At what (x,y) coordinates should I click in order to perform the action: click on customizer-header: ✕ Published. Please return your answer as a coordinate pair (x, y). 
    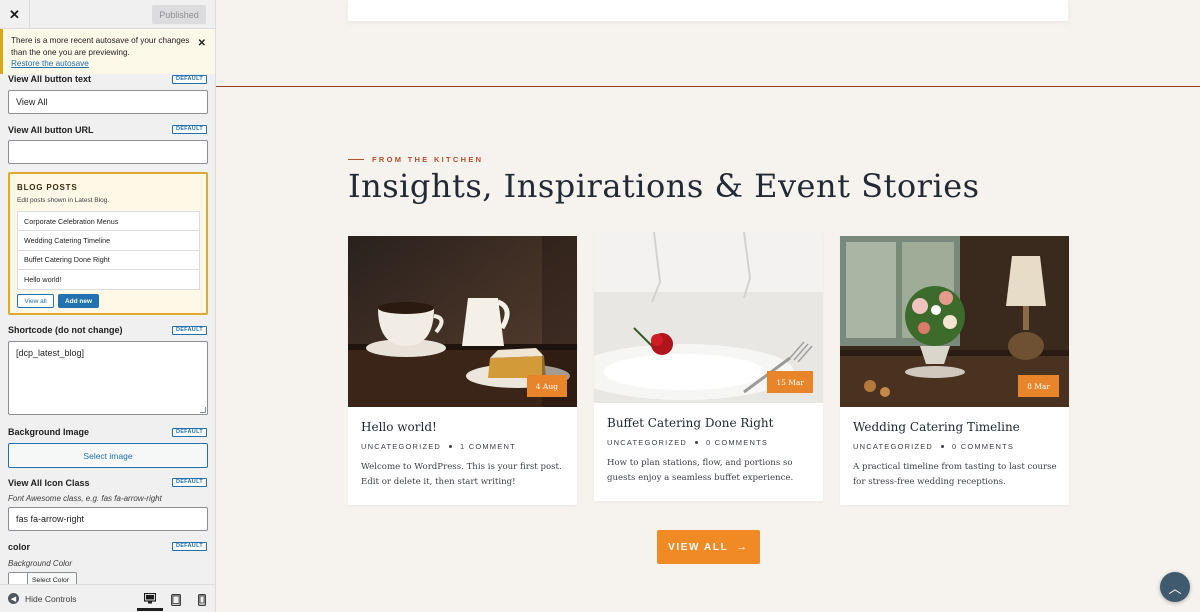
    Looking at the image, I should click on (107, 14).